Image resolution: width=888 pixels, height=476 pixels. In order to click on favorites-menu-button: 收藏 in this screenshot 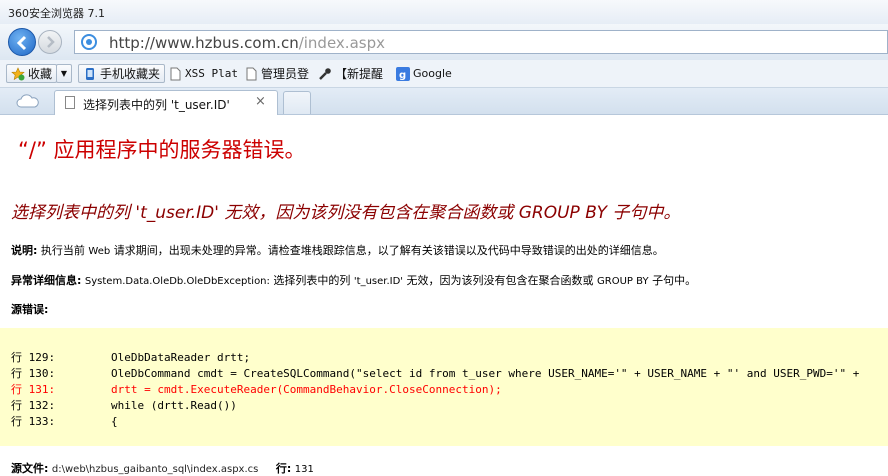, I will do `click(32, 73)`.